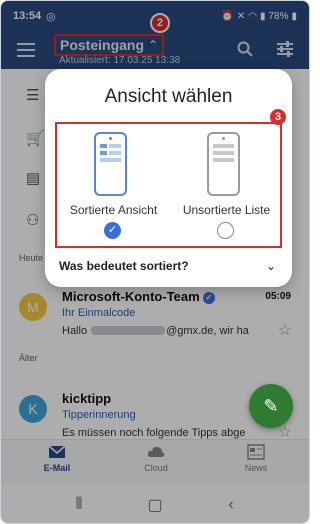  I want to click on contacts-icon: ☰, so click(34, 95).